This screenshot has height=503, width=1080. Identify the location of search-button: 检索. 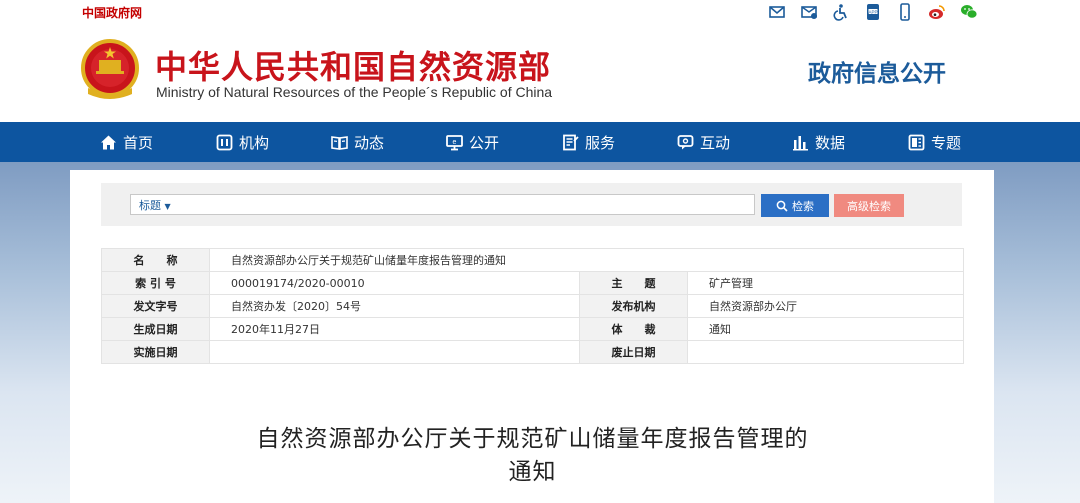
(795, 205).